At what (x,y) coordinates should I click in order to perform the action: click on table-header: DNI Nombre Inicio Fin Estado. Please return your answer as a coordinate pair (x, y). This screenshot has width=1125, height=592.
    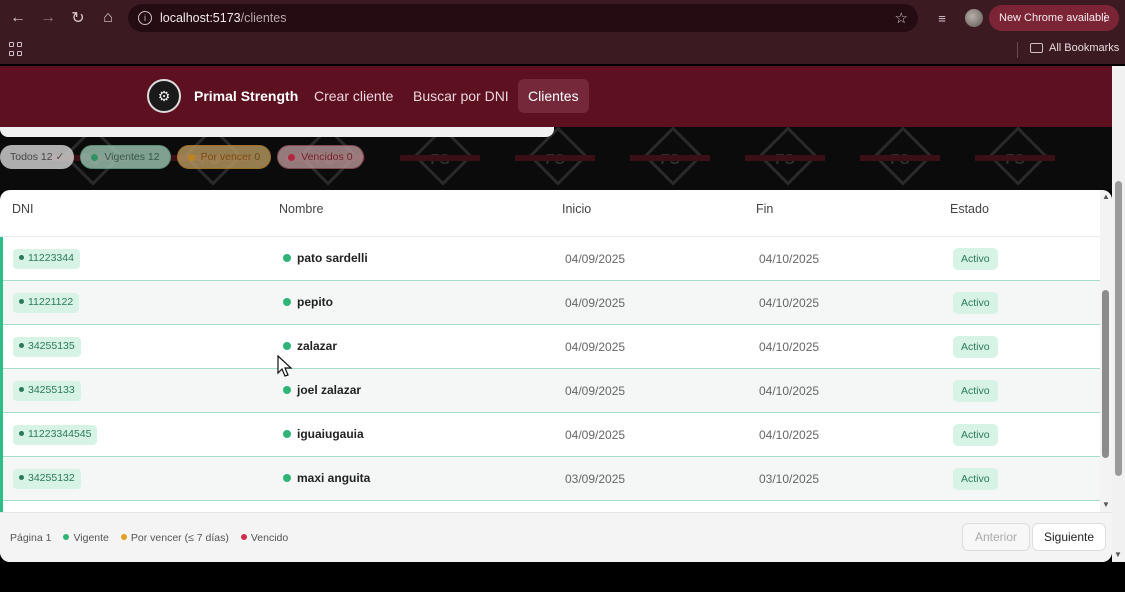
    Looking at the image, I should click on (550, 213).